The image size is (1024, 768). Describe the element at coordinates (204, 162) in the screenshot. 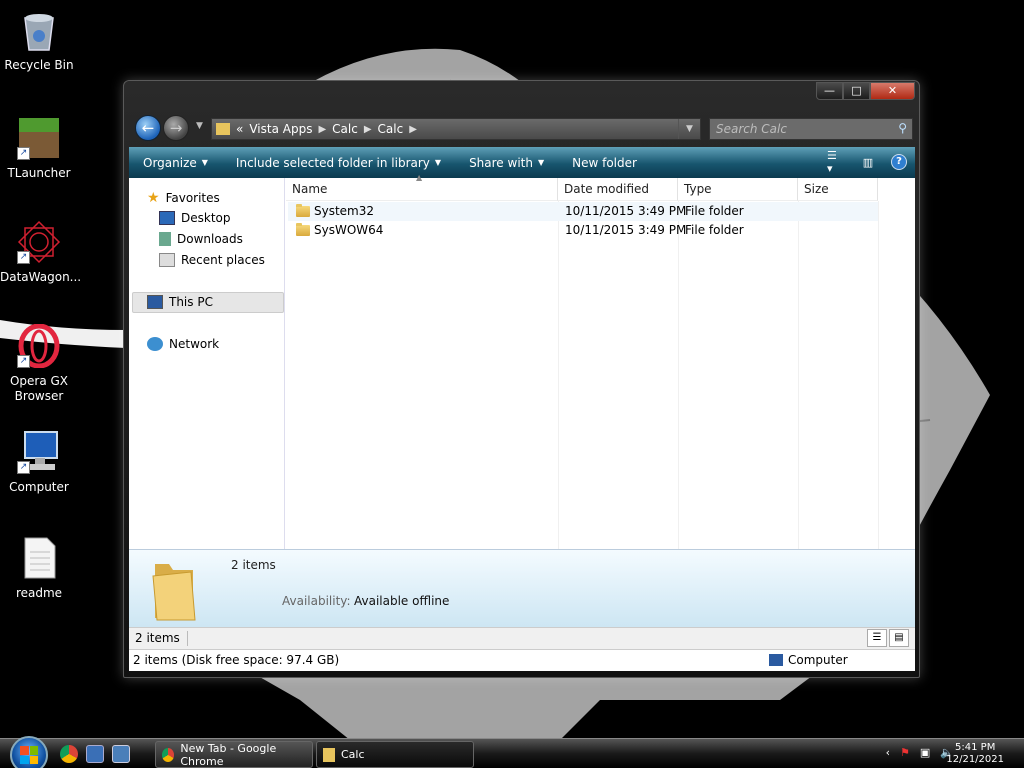

I see `chevron-down-icon: ▼` at that location.